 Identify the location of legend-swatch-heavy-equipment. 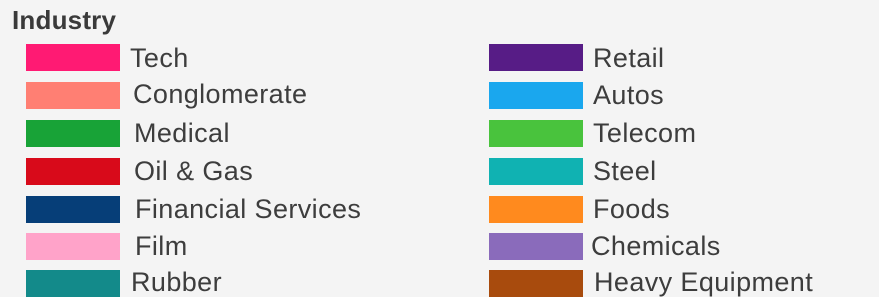
(536, 283).